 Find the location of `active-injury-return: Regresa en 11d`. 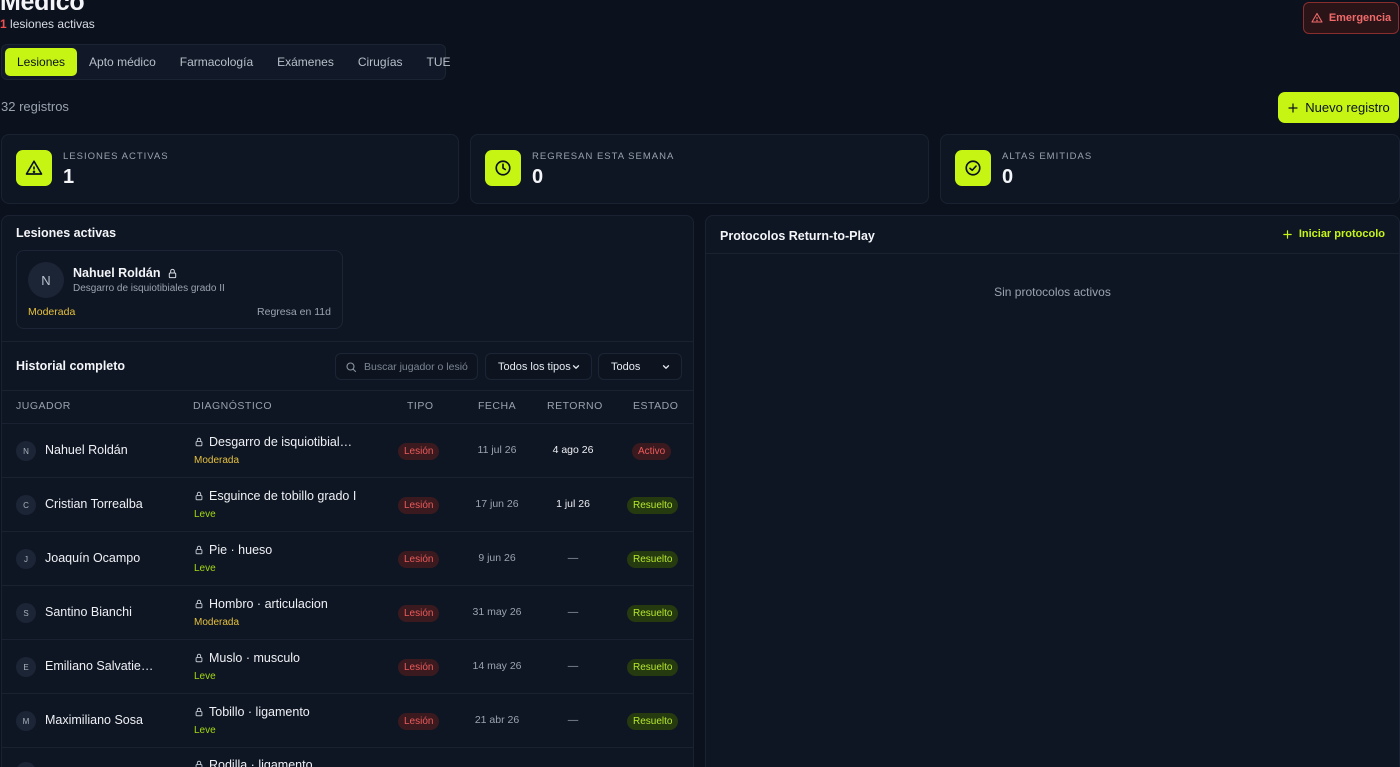

active-injury-return: Regresa en 11d is located at coordinates (294, 312).